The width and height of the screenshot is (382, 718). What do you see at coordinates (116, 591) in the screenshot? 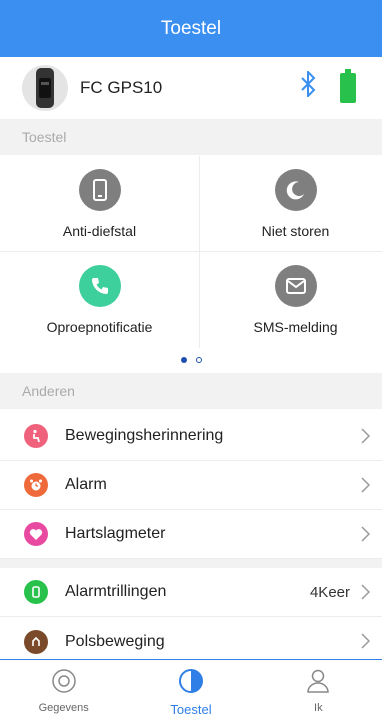
I see `list-item-label: Alarmtrillingen` at bounding box center [116, 591].